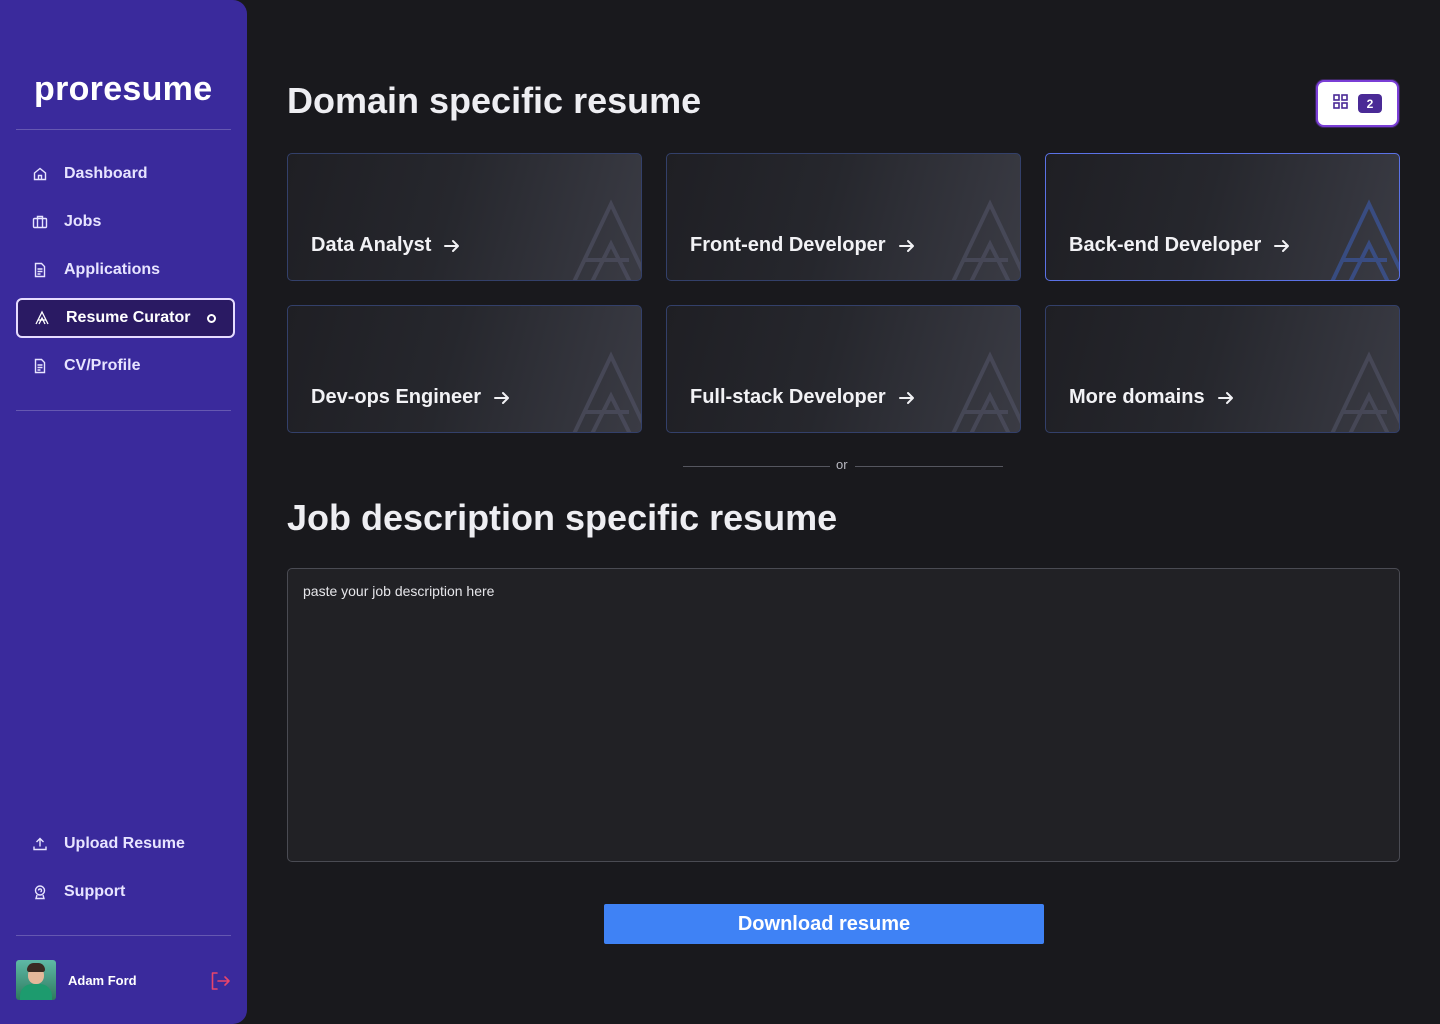 This screenshot has width=1440, height=1024. What do you see at coordinates (42, 318) in the screenshot?
I see `curator-icon` at bounding box center [42, 318].